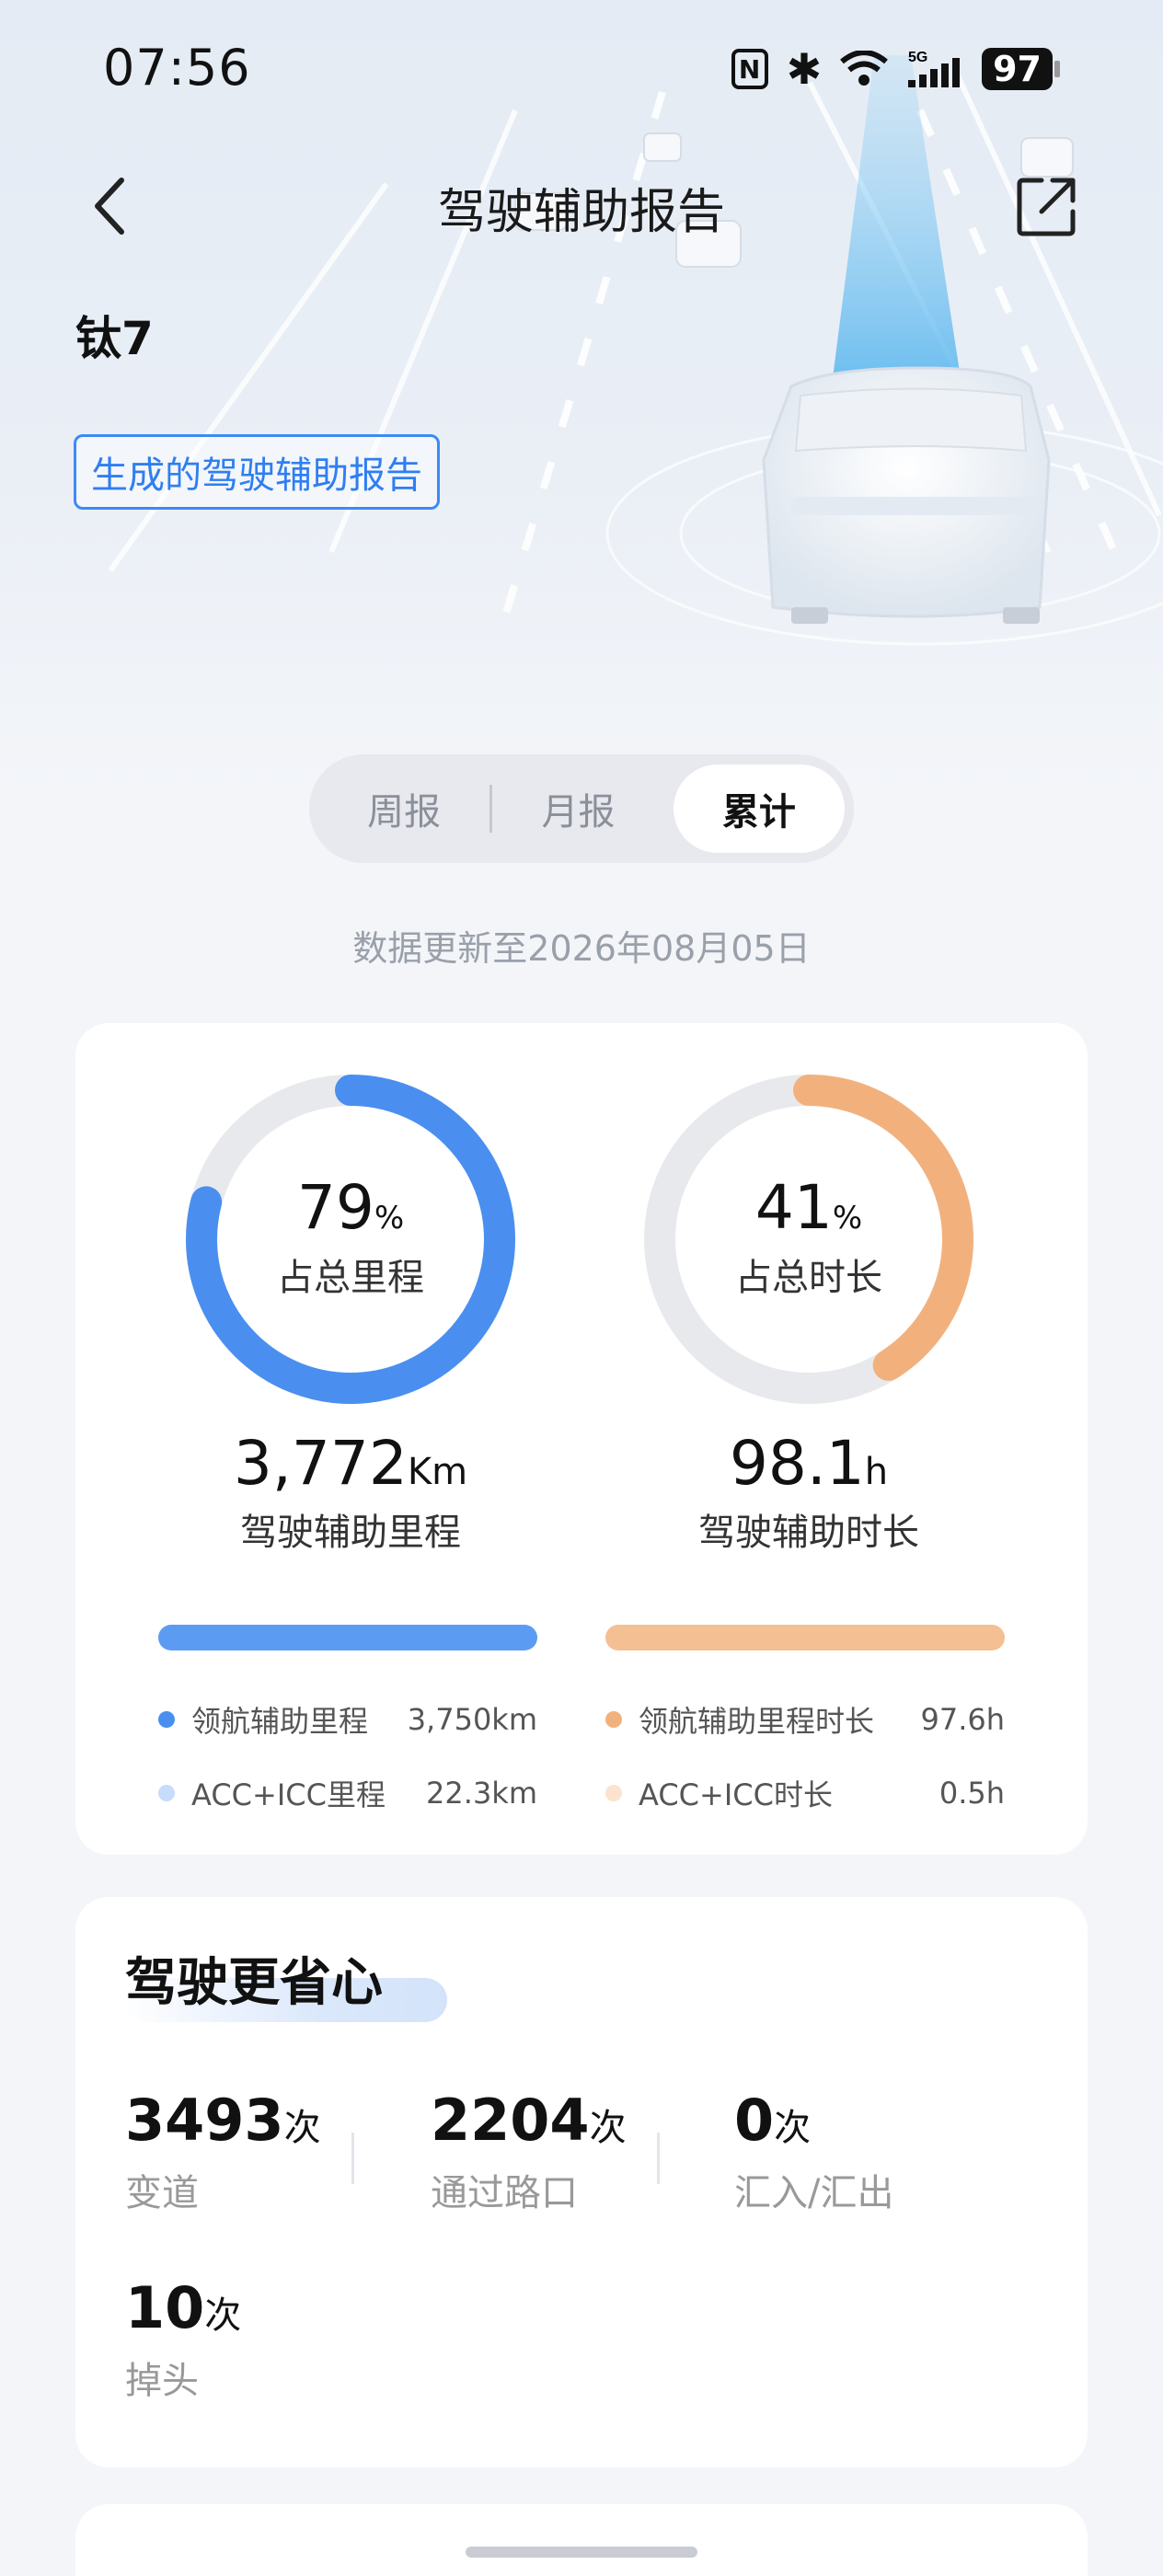  What do you see at coordinates (750, 69) in the screenshot?
I see `nfc-icon: N` at bounding box center [750, 69].